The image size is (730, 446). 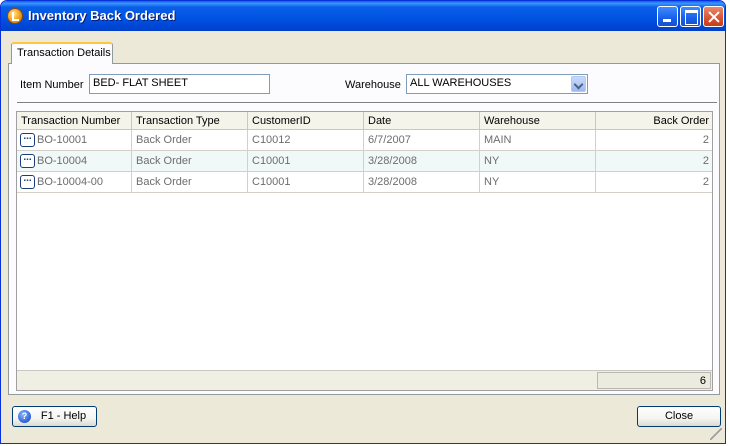 What do you see at coordinates (578, 84) in the screenshot?
I see `chevron-down-icon` at bounding box center [578, 84].